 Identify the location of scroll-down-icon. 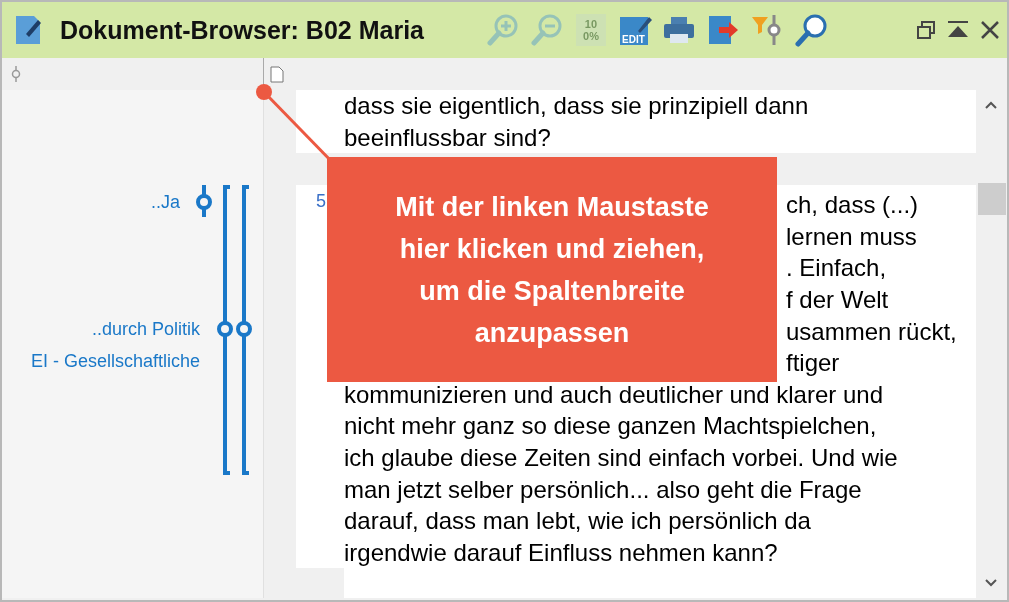
(991, 583).